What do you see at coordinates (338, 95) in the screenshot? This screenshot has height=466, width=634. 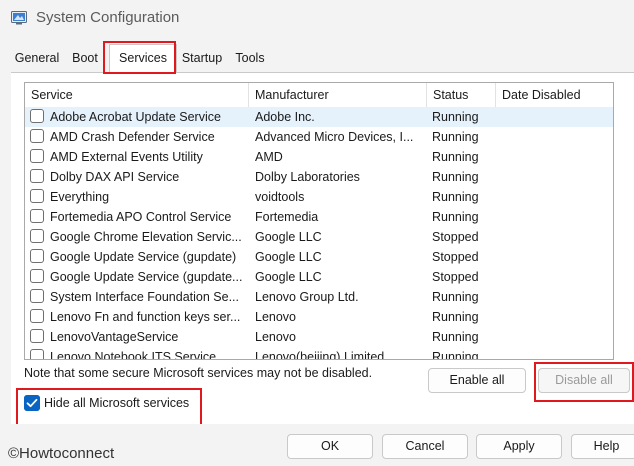 I see `column-header-manufacturer: Manufacturer` at bounding box center [338, 95].